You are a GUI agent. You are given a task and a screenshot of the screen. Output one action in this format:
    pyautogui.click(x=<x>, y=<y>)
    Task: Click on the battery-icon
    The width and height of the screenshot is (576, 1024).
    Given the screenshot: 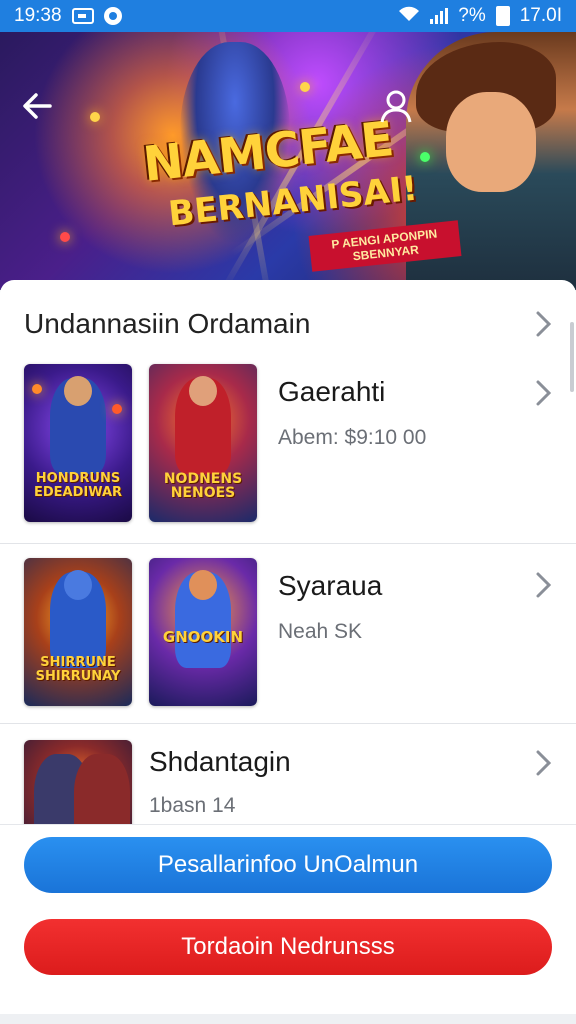 What is the action you would take?
    pyautogui.click(x=502, y=16)
    